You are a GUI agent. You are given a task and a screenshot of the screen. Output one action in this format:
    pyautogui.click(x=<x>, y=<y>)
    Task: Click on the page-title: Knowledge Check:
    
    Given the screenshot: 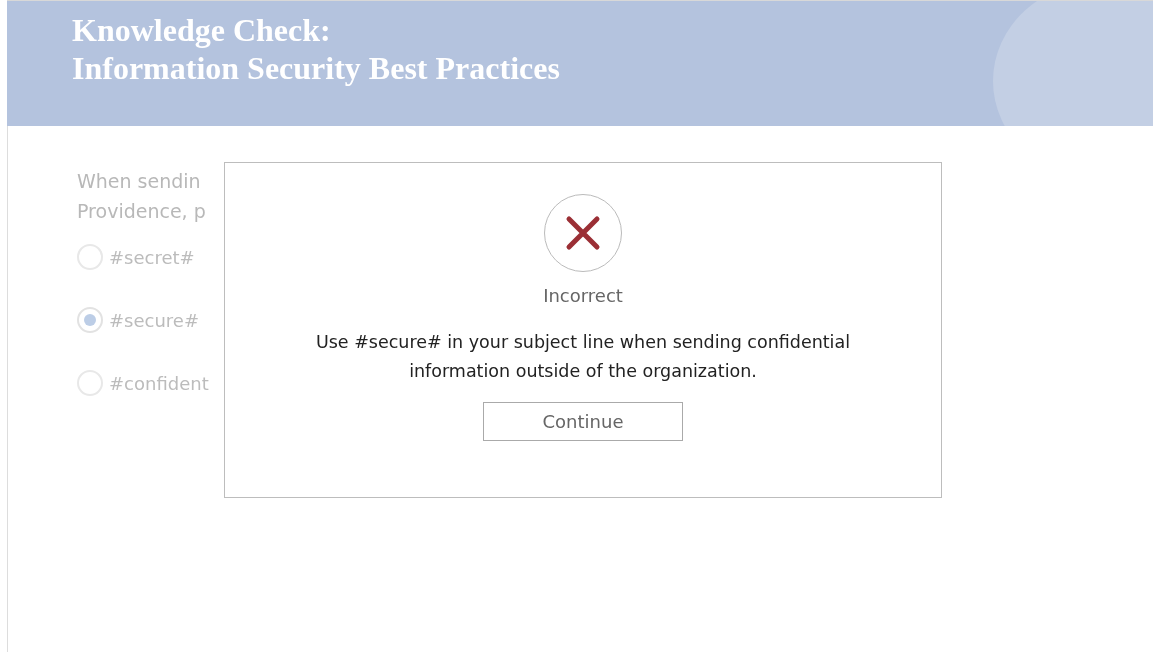 What is the action you would take?
    pyautogui.click(x=202, y=30)
    